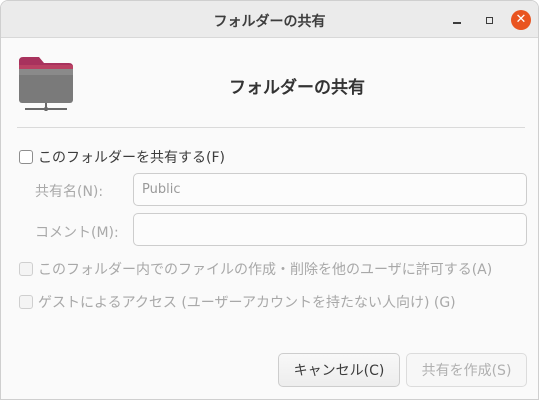 The height and width of the screenshot is (400, 539). I want to click on minimize-icon, so click(457, 22).